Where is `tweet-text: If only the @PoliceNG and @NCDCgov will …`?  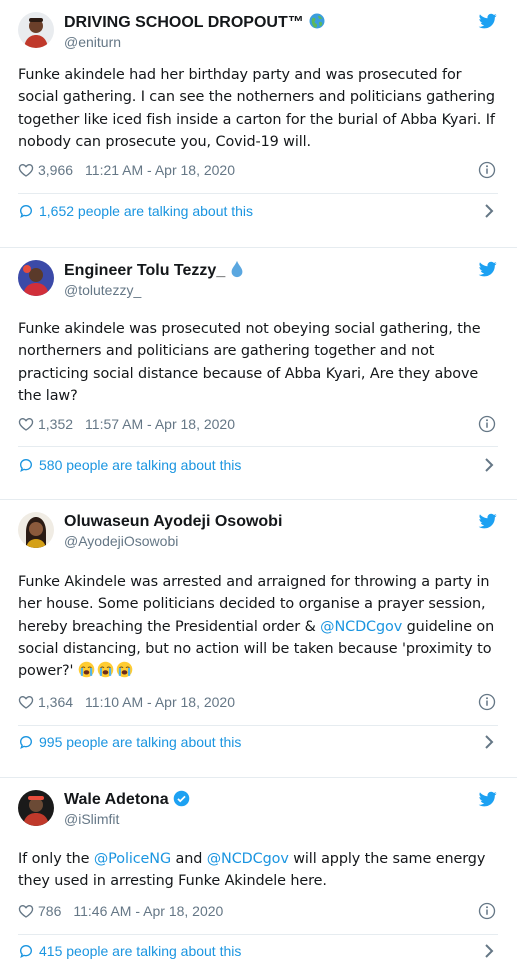 tweet-text: If only the @PoliceNG and @NCDCgov will … is located at coordinates (252, 870).